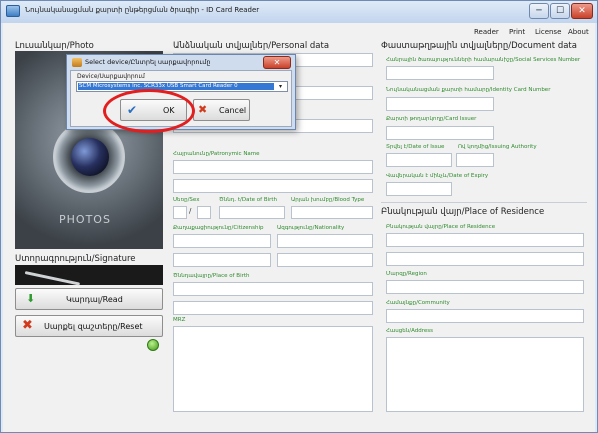 This screenshot has width=598, height=433. Describe the element at coordinates (548, 32) in the screenshot. I see `menu-license: License` at that location.